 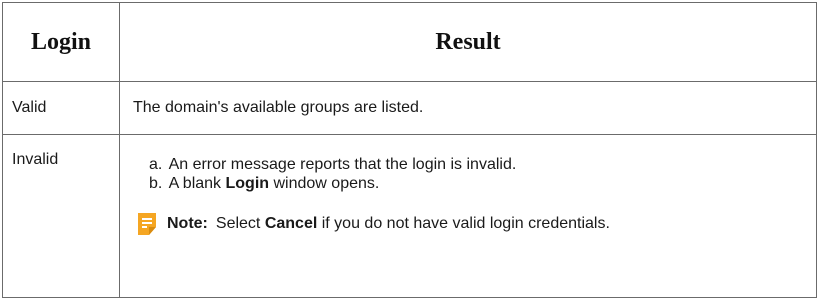 What do you see at coordinates (187, 223) in the screenshot?
I see `note-label: Note:` at bounding box center [187, 223].